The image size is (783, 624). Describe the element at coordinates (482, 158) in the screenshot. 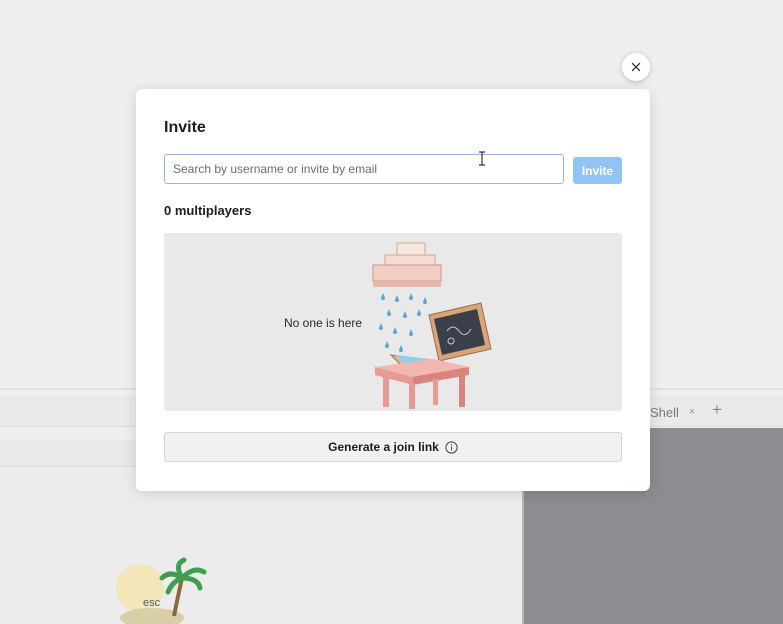

I see `text-cursor-icon` at that location.